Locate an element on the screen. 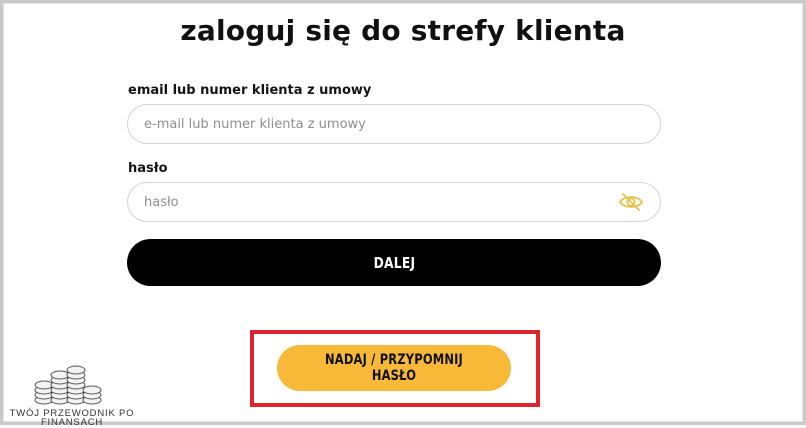 Image resolution: width=806 pixels, height=428 pixels. eye-slash-glyph is located at coordinates (631, 202).